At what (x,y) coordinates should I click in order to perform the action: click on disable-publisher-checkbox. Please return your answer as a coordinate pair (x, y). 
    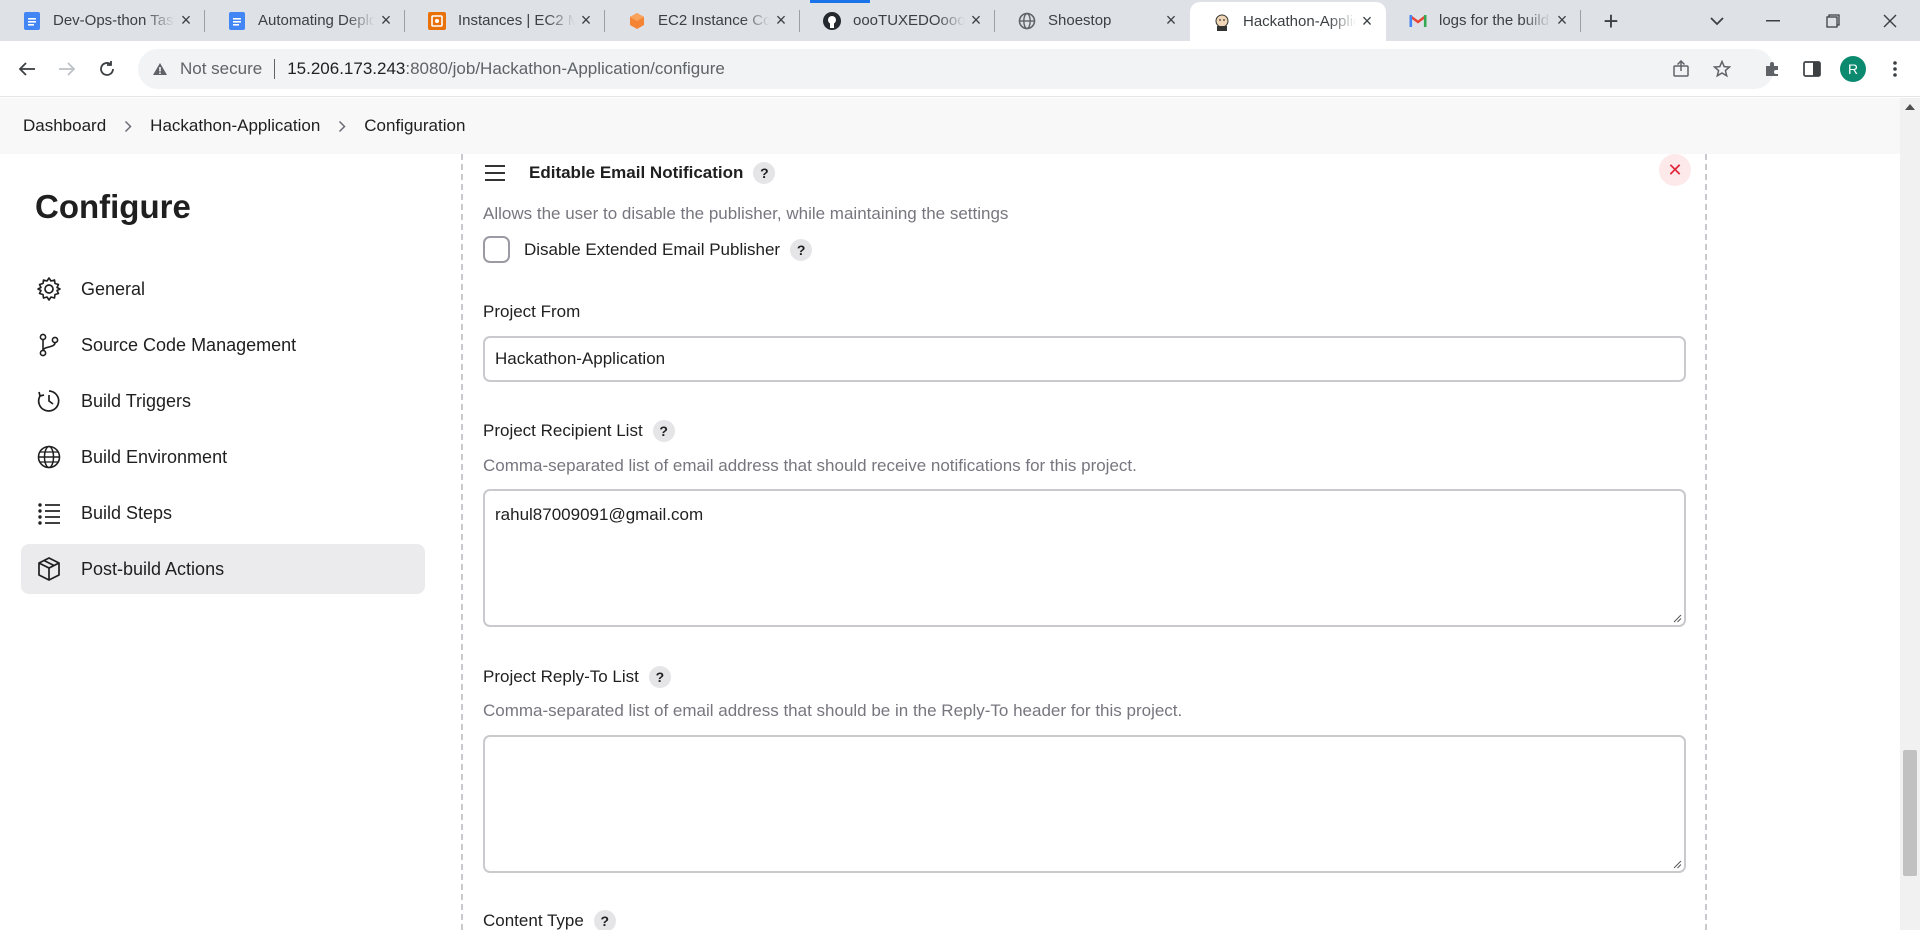
    Looking at the image, I should click on (496, 249).